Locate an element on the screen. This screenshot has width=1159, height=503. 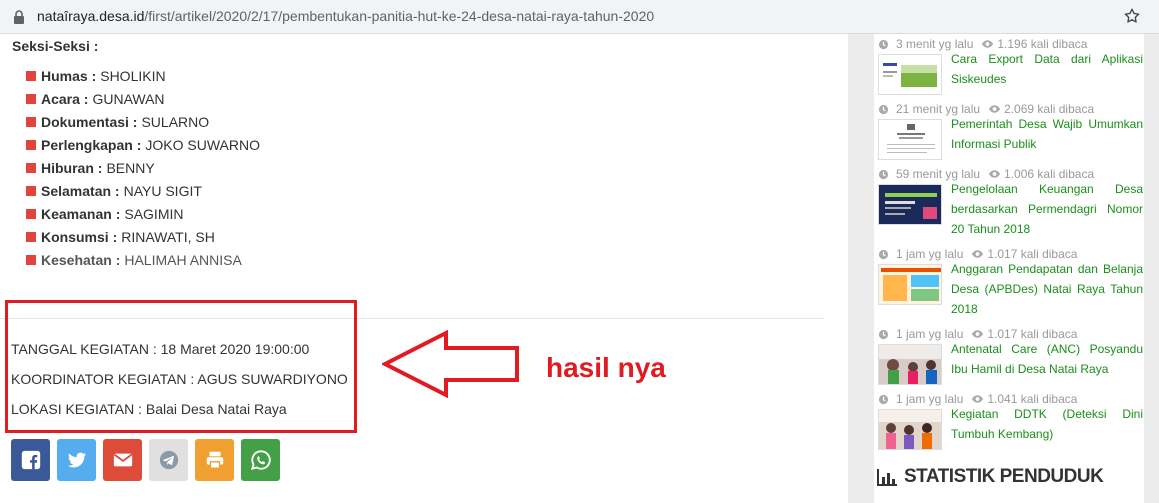
list-item: Keamanan : SAGIMIN is located at coordinates (143, 213).